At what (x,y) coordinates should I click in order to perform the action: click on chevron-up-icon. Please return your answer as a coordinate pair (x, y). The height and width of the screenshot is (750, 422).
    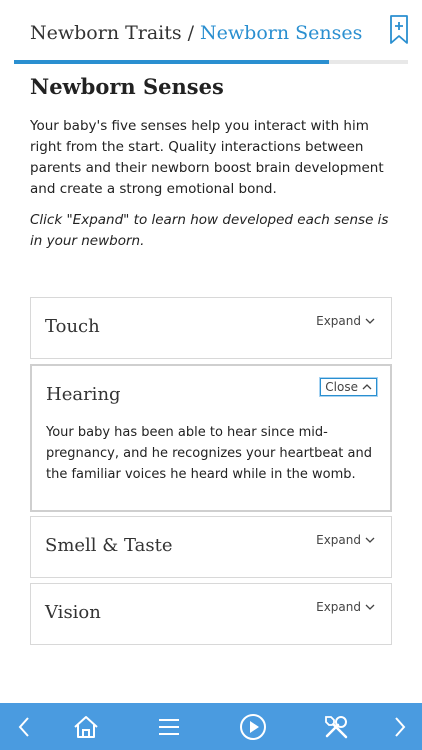
    Looking at the image, I should click on (367, 387).